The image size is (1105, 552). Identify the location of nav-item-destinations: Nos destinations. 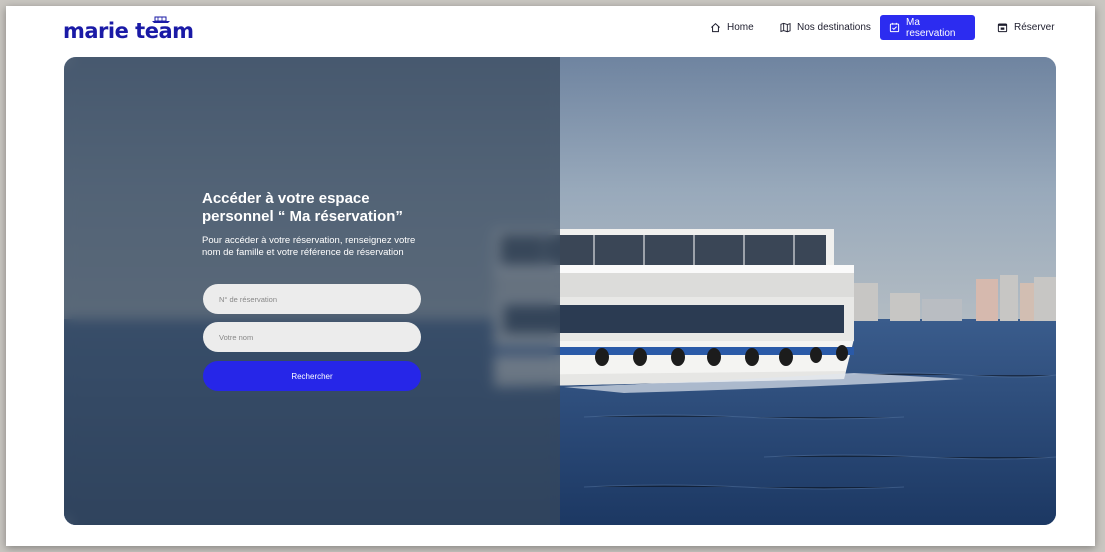
(825, 27).